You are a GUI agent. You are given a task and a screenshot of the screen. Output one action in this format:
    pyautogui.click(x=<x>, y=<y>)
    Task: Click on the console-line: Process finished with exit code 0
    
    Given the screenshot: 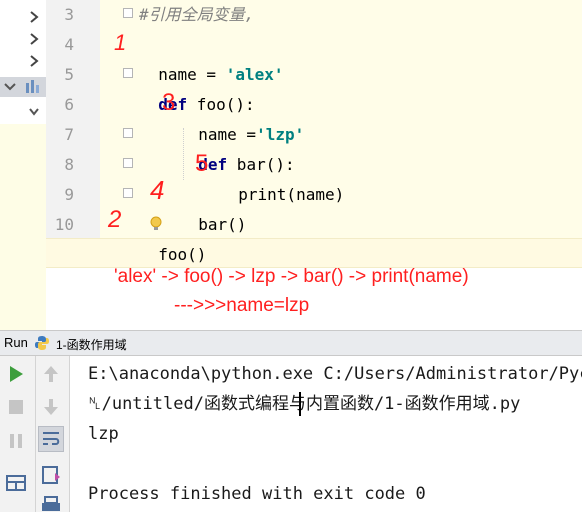 What is the action you would take?
    pyautogui.click(x=257, y=494)
    